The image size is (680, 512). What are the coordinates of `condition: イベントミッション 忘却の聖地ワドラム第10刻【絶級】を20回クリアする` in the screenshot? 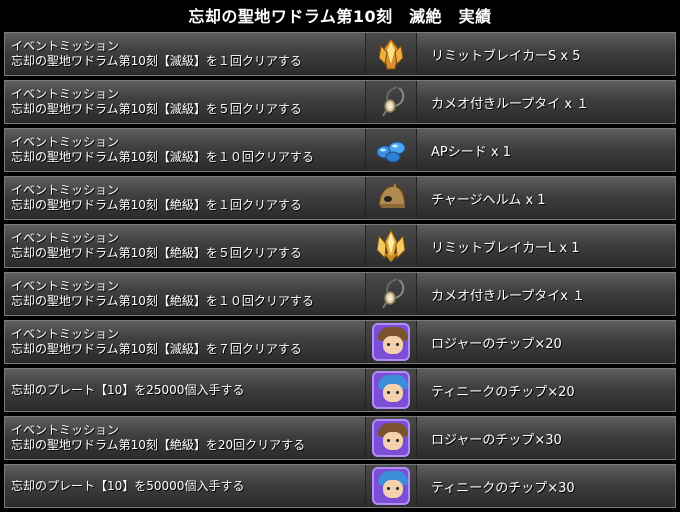 It's located at (185, 438).